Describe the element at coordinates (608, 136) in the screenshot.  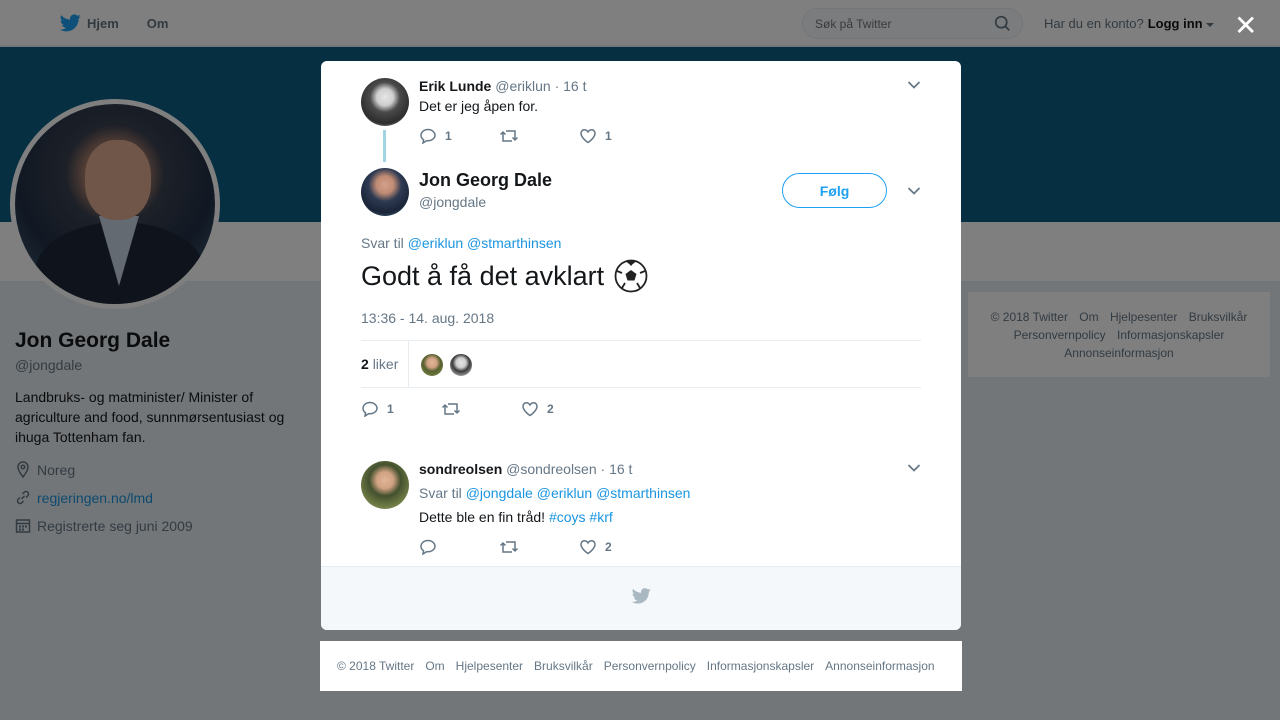
I see `like-count: 1` at that location.